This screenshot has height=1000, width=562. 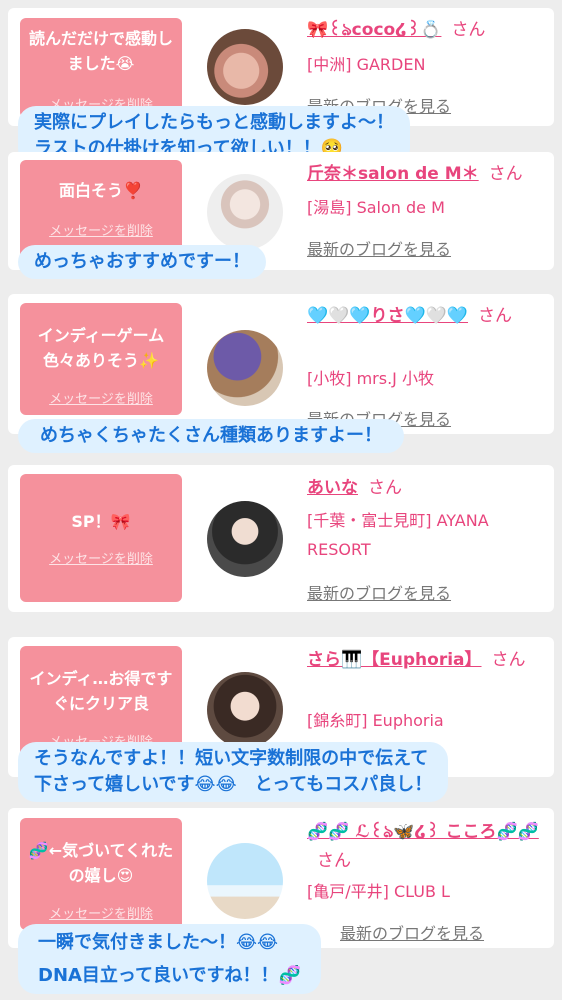 I want to click on message-text: SP！🎀, so click(x=101, y=521).